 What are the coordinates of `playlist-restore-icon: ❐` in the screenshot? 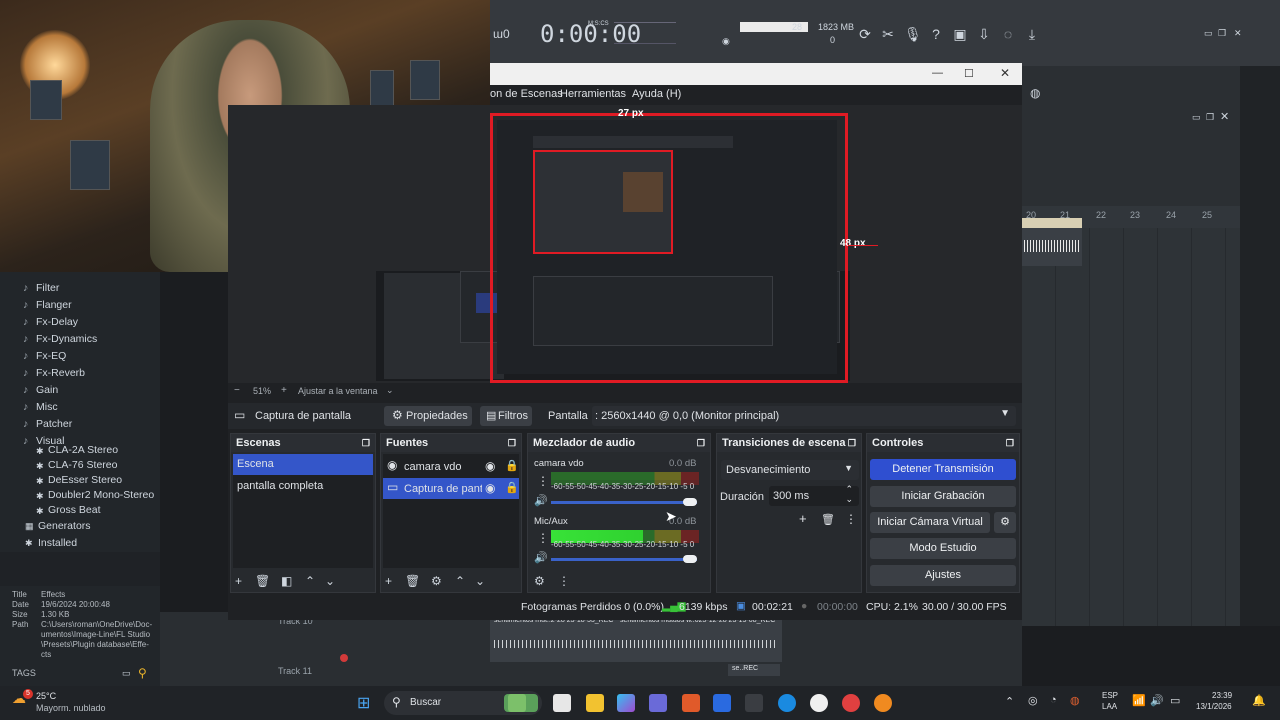 It's located at (1210, 117).